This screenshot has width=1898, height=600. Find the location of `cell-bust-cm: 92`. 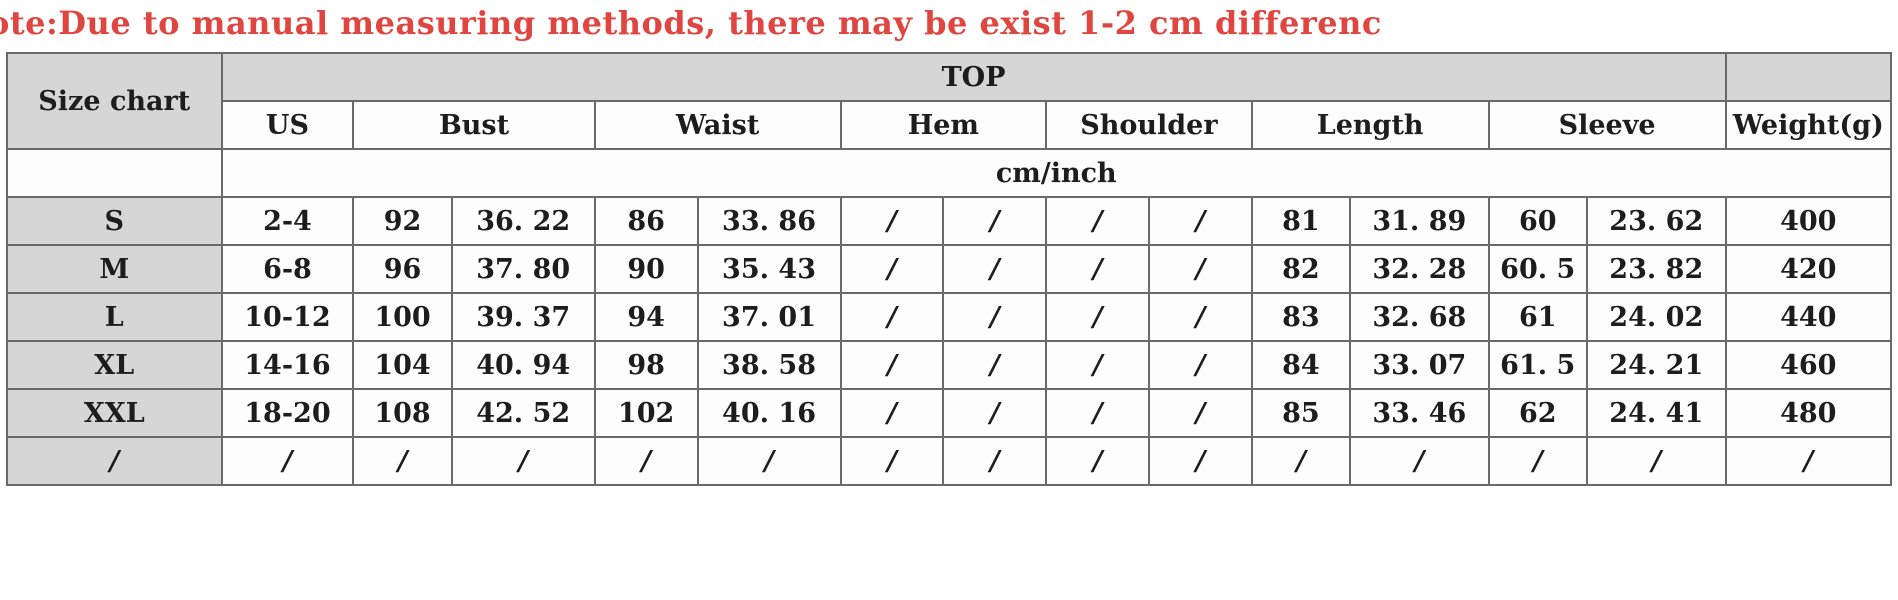

cell-bust-cm: 92 is located at coordinates (402, 221).